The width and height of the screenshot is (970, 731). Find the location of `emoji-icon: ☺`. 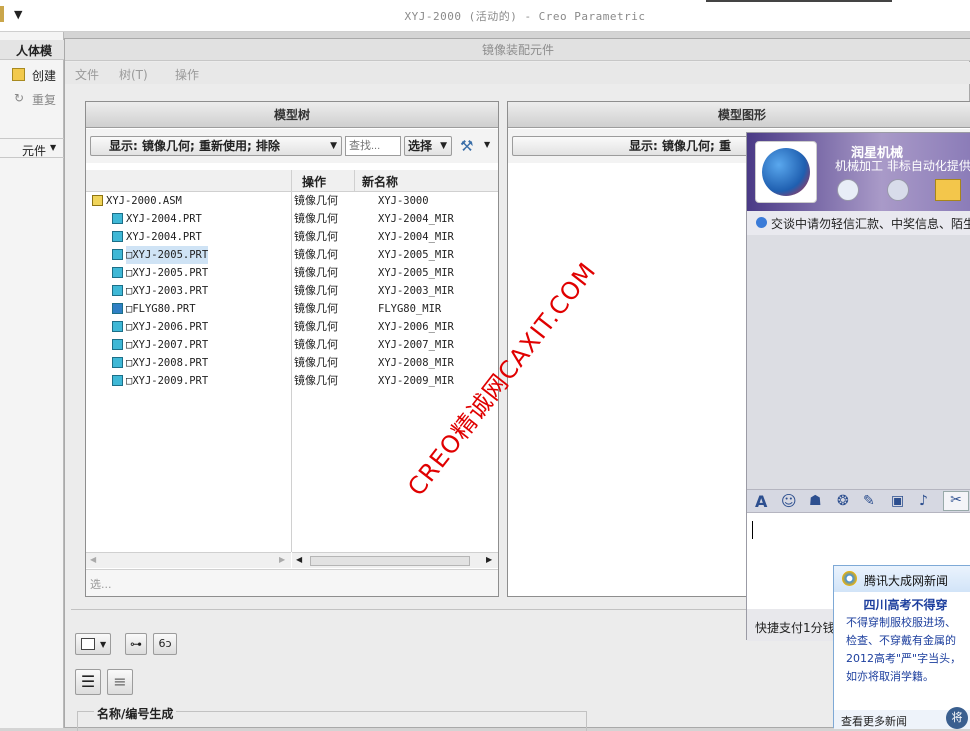

emoji-icon: ☺ is located at coordinates (789, 501).